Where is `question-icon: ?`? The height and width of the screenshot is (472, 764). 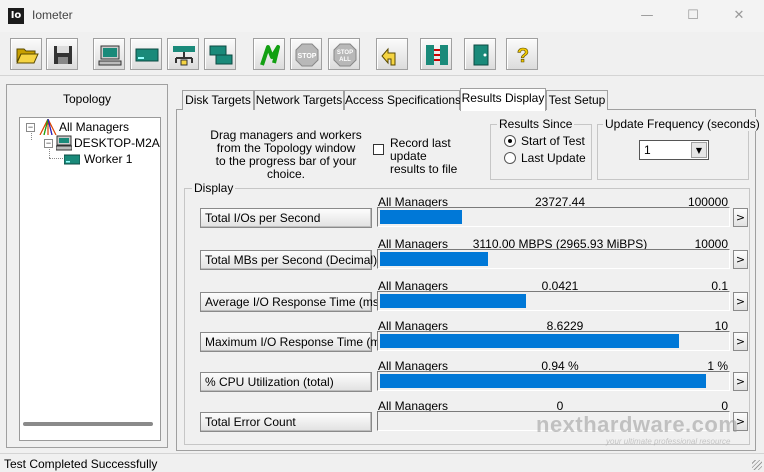
question-icon: ? is located at coordinates (523, 56).